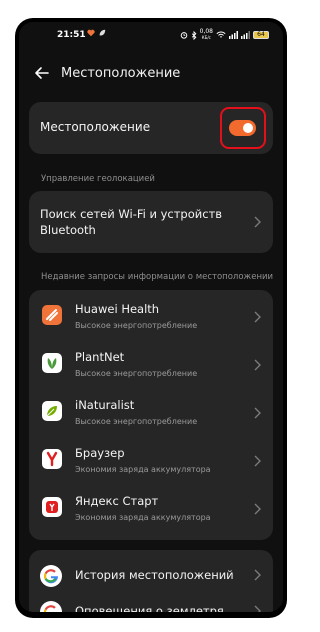 The width and height of the screenshot is (320, 632). Describe the element at coordinates (52, 363) in the screenshot. I see `plantnet-icon` at that location.